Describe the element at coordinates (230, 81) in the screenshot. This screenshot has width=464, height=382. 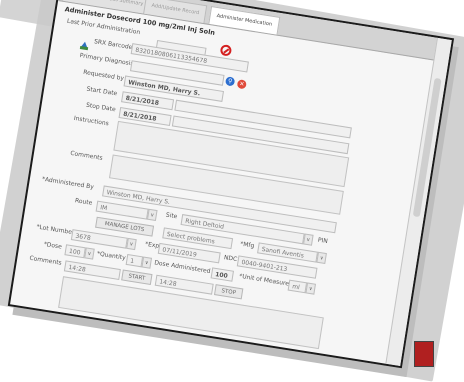
I see `search-icon: ⚲` at that location.